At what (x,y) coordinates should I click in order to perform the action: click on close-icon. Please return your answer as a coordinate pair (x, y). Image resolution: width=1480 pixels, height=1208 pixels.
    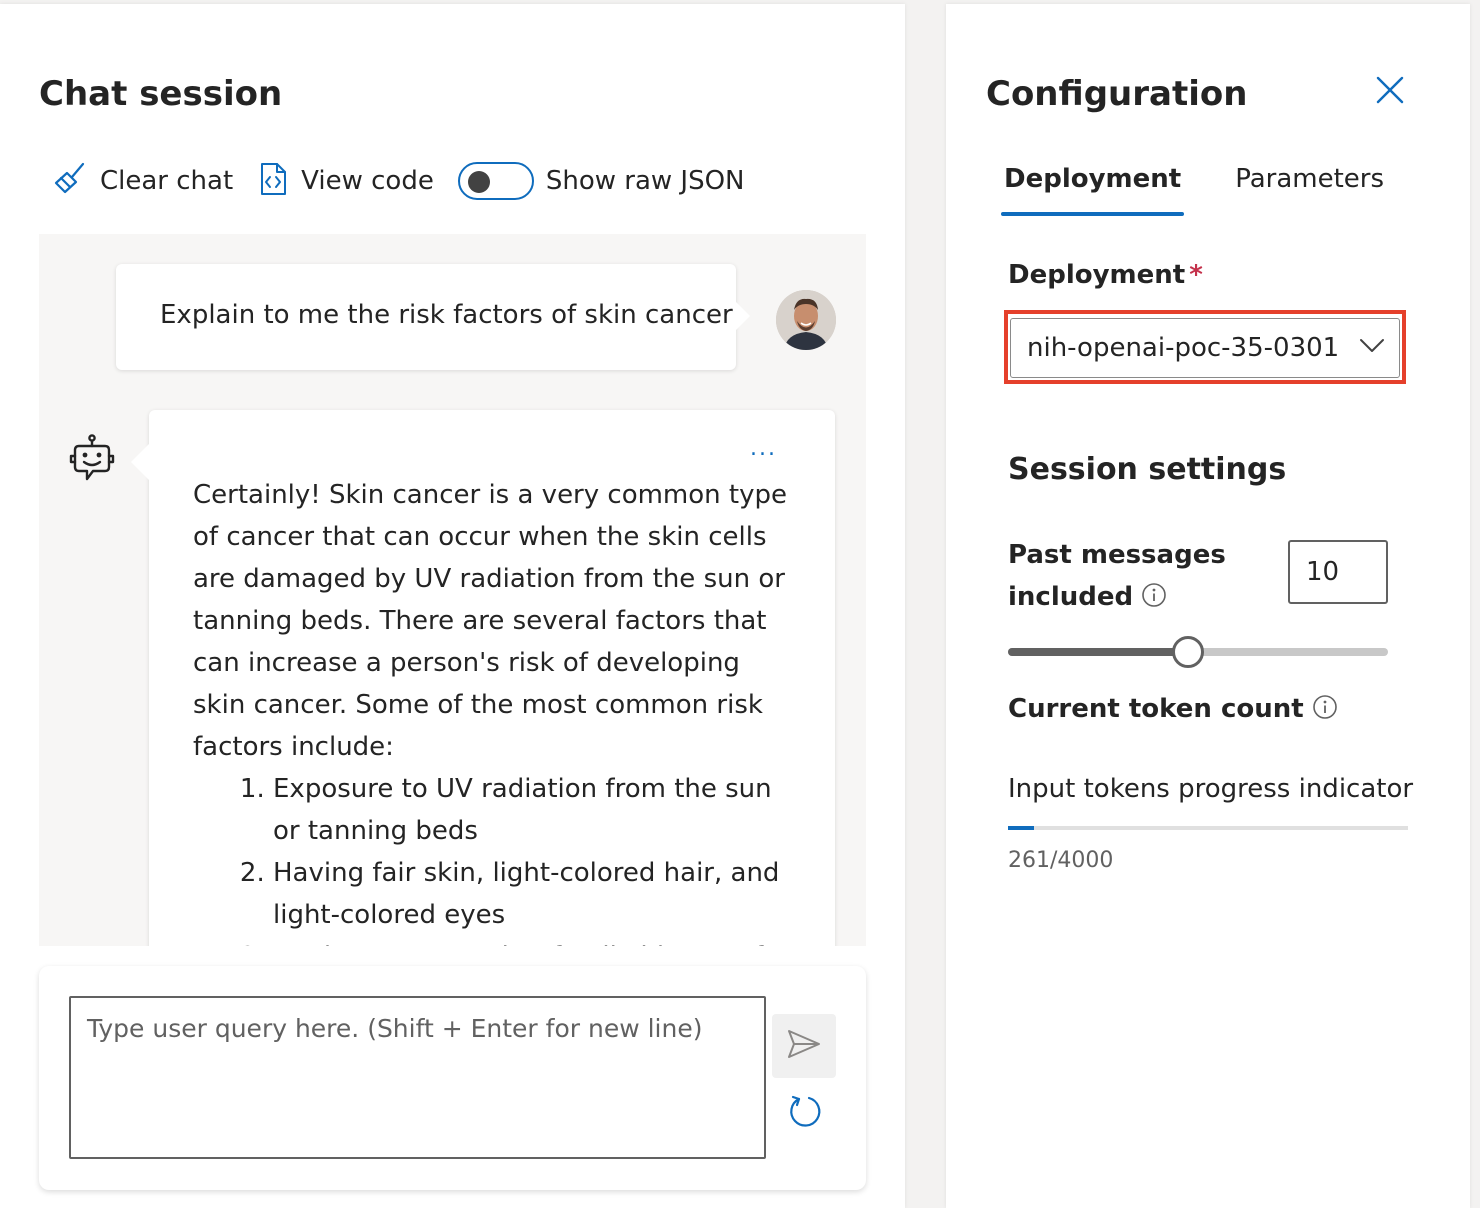
    Looking at the image, I should click on (1390, 90).